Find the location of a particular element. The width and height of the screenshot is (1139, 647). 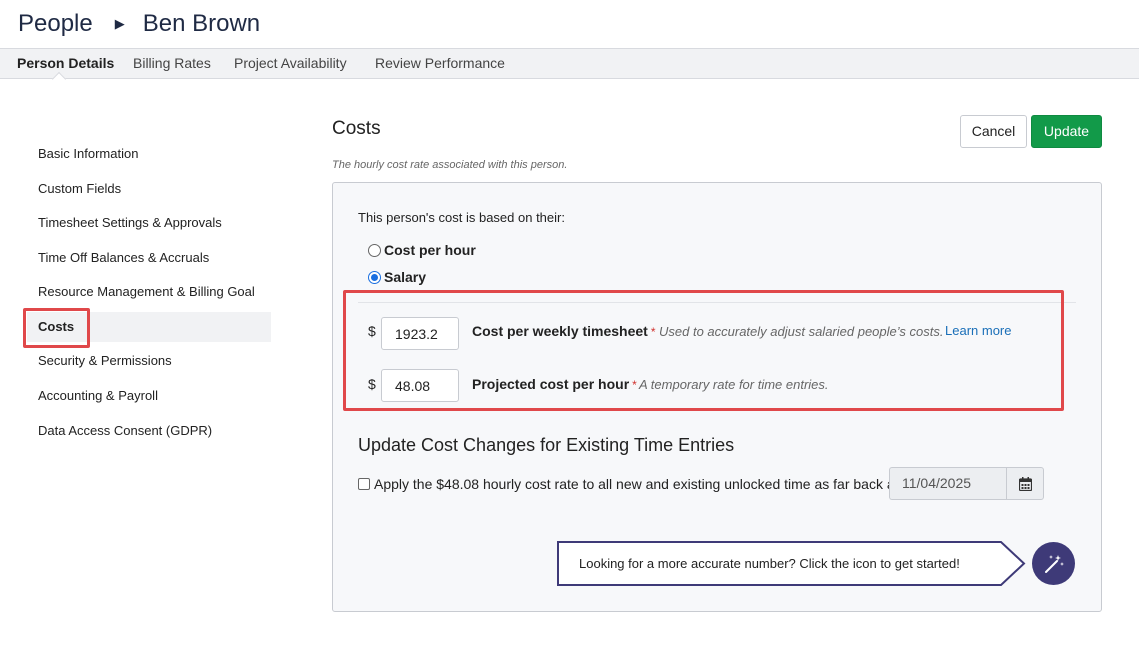

tab-person-details: Person Details is located at coordinates (65, 63).